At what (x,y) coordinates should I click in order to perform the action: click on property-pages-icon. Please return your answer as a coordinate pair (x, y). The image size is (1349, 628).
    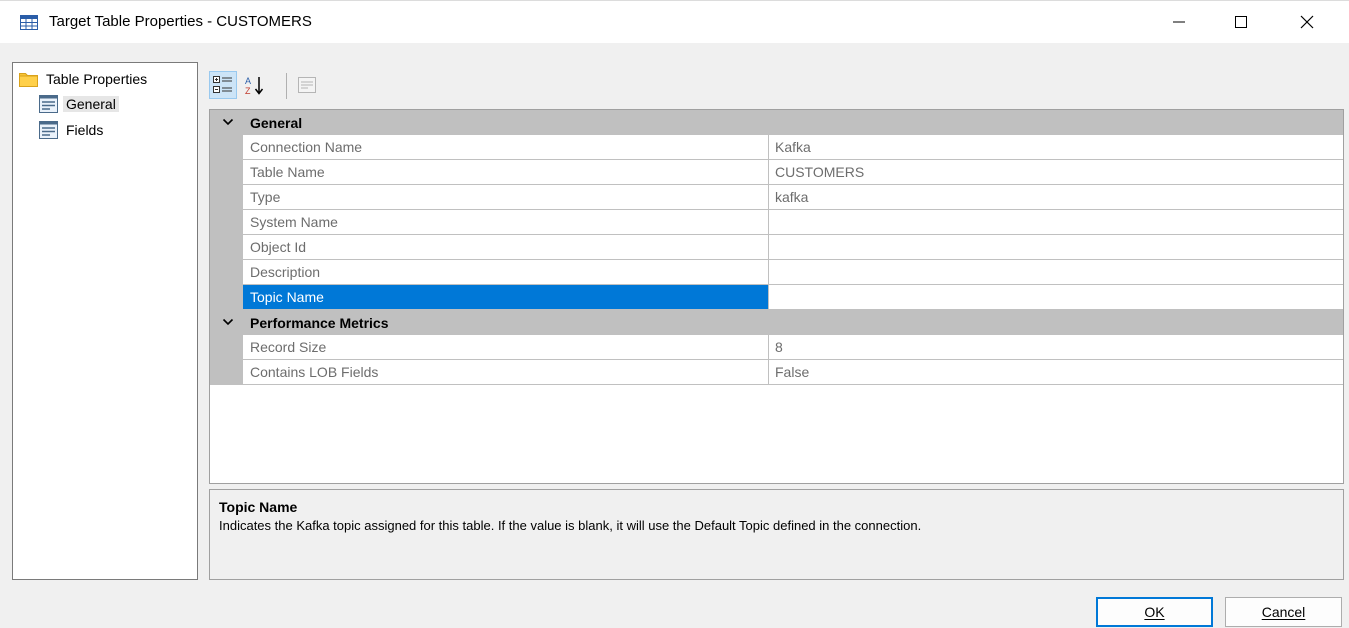
    Looking at the image, I should click on (307, 85).